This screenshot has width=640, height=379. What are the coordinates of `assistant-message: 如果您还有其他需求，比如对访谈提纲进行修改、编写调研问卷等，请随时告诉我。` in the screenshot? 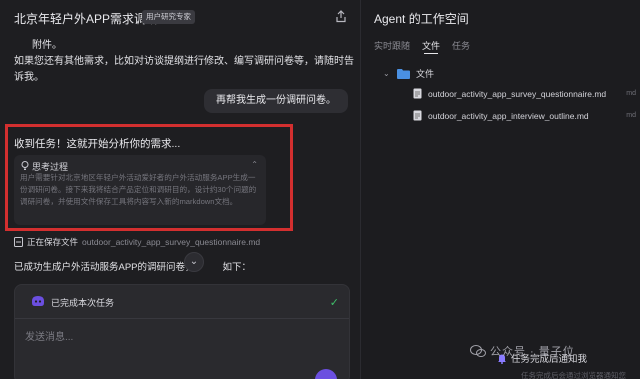 It's located at (184, 69).